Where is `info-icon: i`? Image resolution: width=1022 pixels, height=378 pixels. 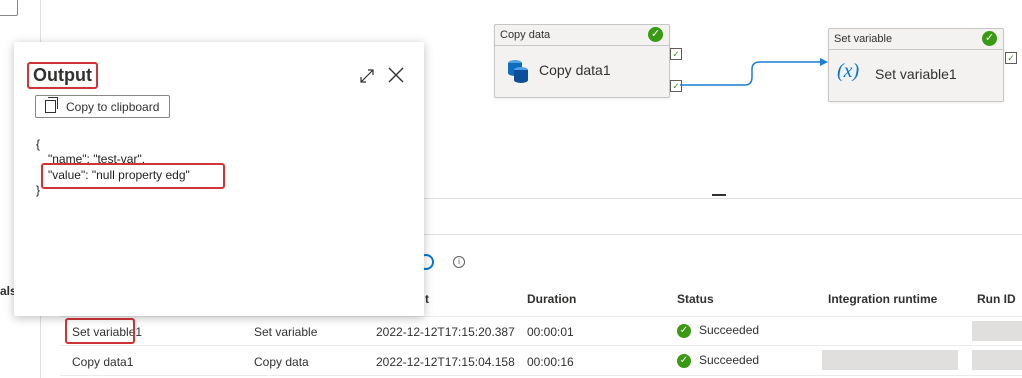 info-icon: i is located at coordinates (459, 262).